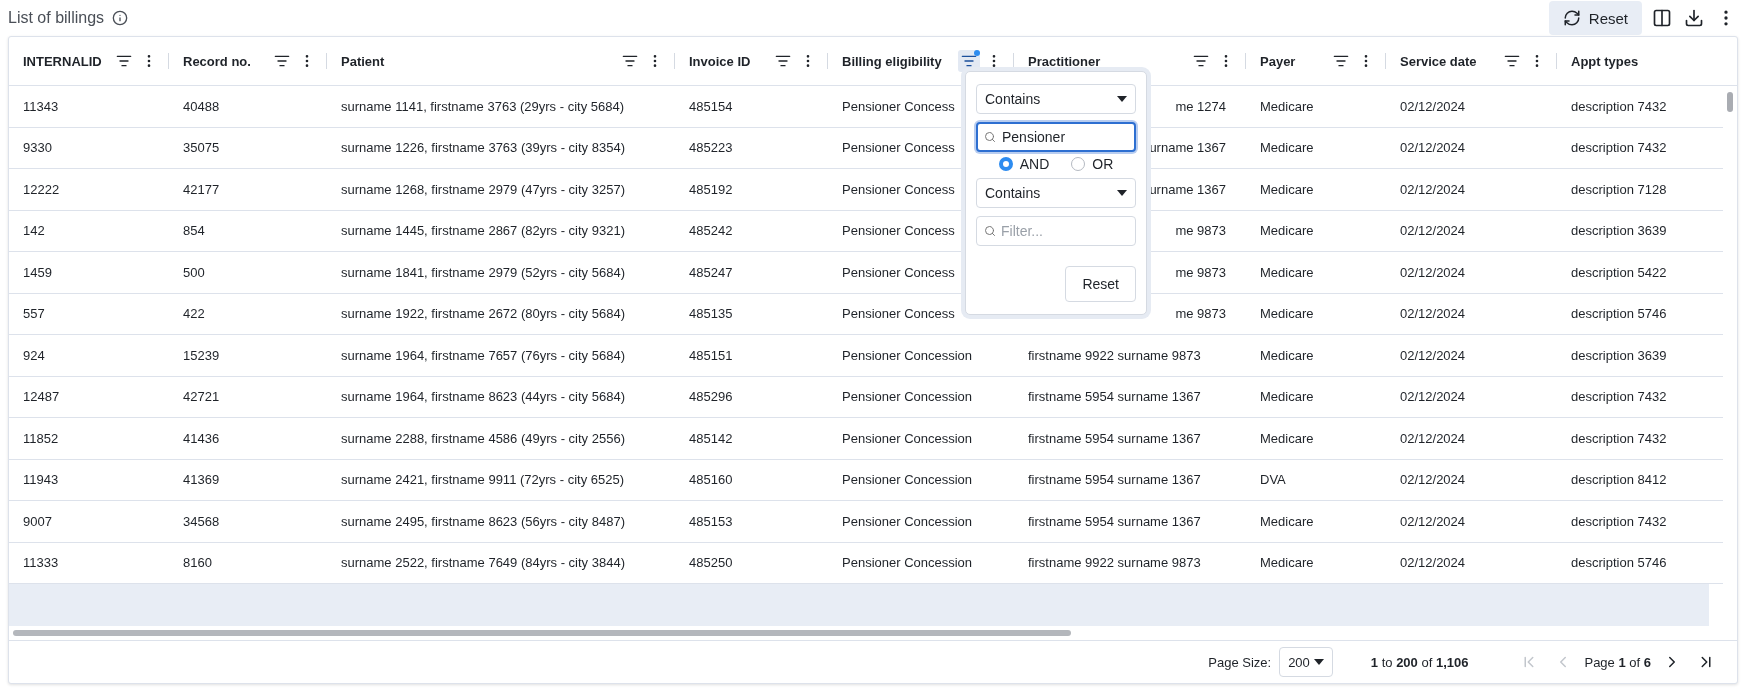  Describe the element at coordinates (201, 148) in the screenshot. I see `table-cell-text: 35075` at that location.